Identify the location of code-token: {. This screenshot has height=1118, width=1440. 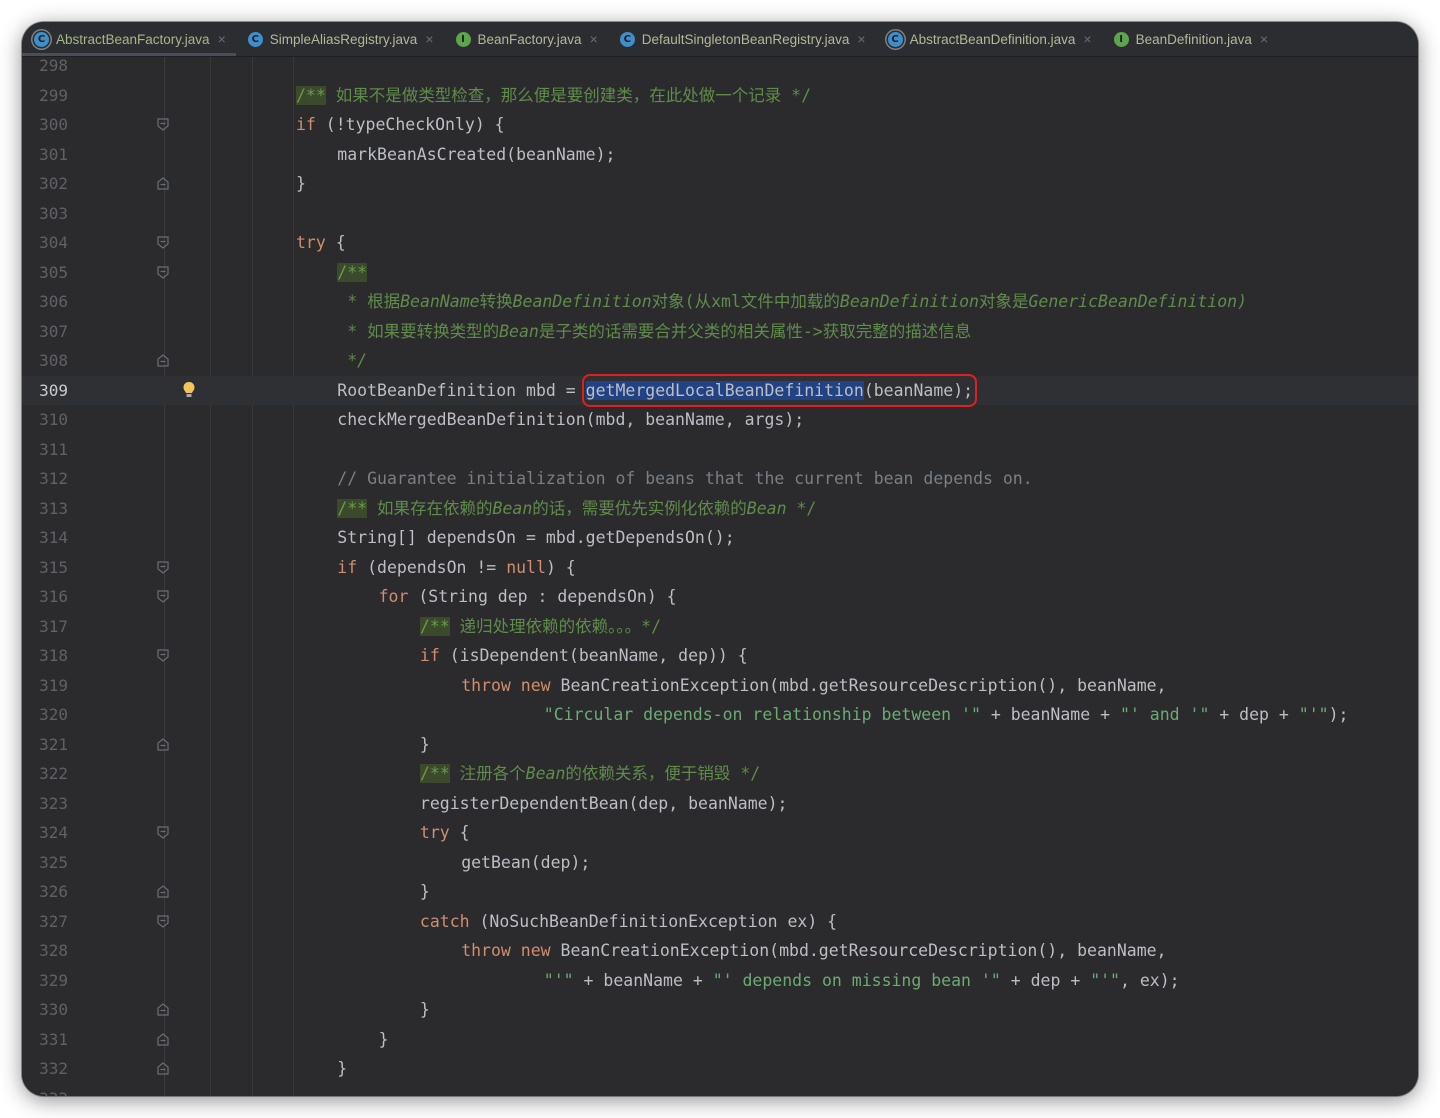
(335, 242).